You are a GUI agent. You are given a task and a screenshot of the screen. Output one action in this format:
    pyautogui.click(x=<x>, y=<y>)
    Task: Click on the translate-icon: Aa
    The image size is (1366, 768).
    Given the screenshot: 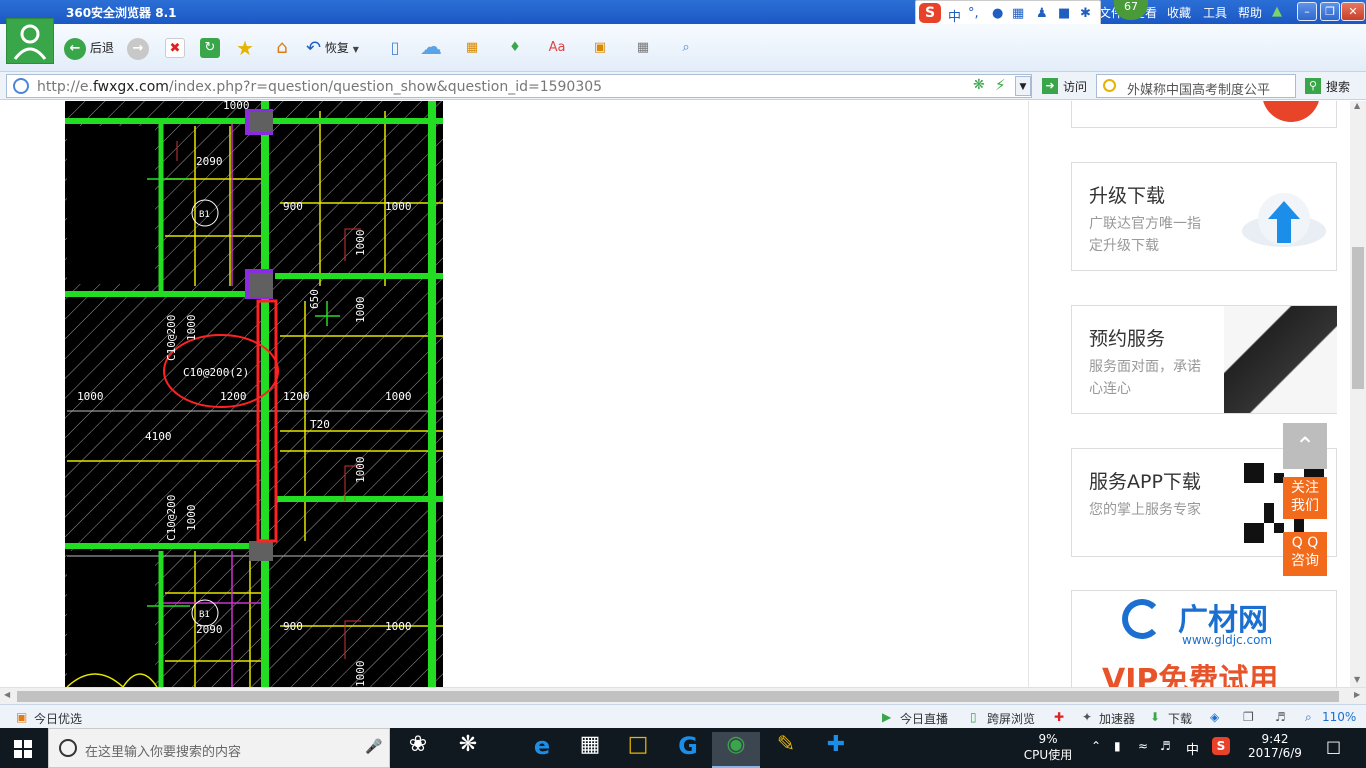 What is the action you would take?
    pyautogui.click(x=557, y=48)
    